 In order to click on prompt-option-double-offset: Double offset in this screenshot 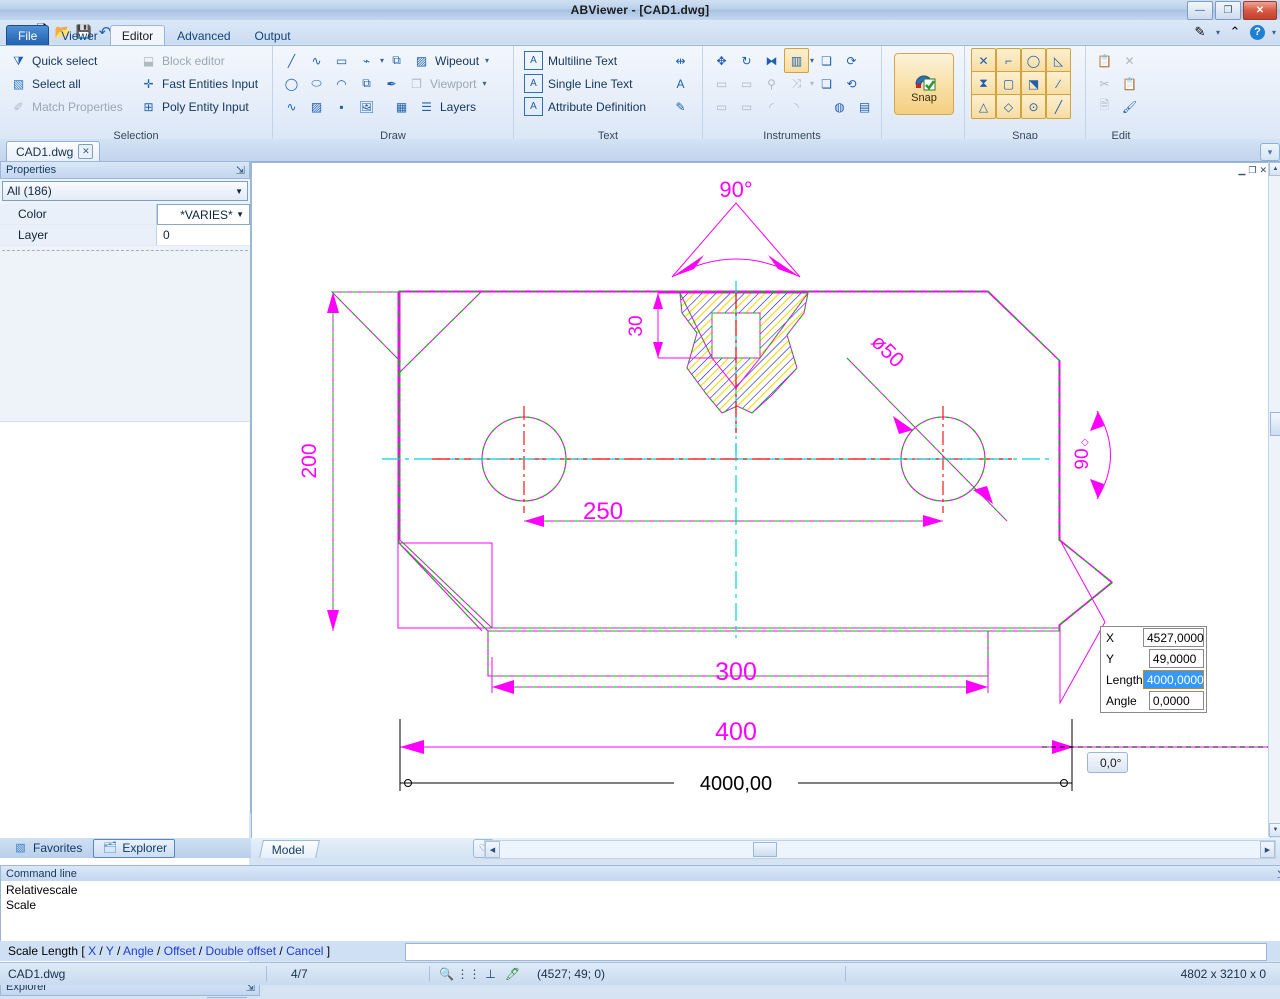, I will do `click(241, 951)`.